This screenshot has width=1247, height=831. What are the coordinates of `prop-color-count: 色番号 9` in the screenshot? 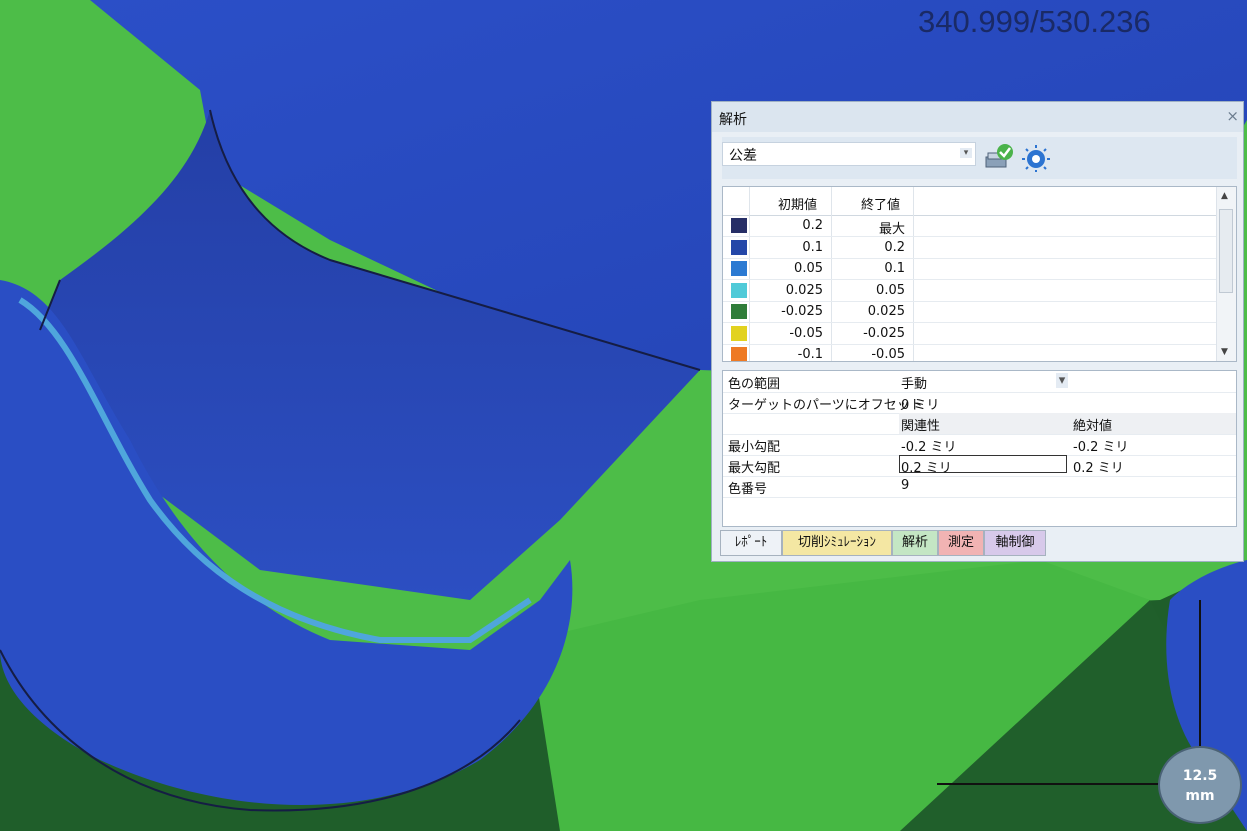 It's located at (979, 487).